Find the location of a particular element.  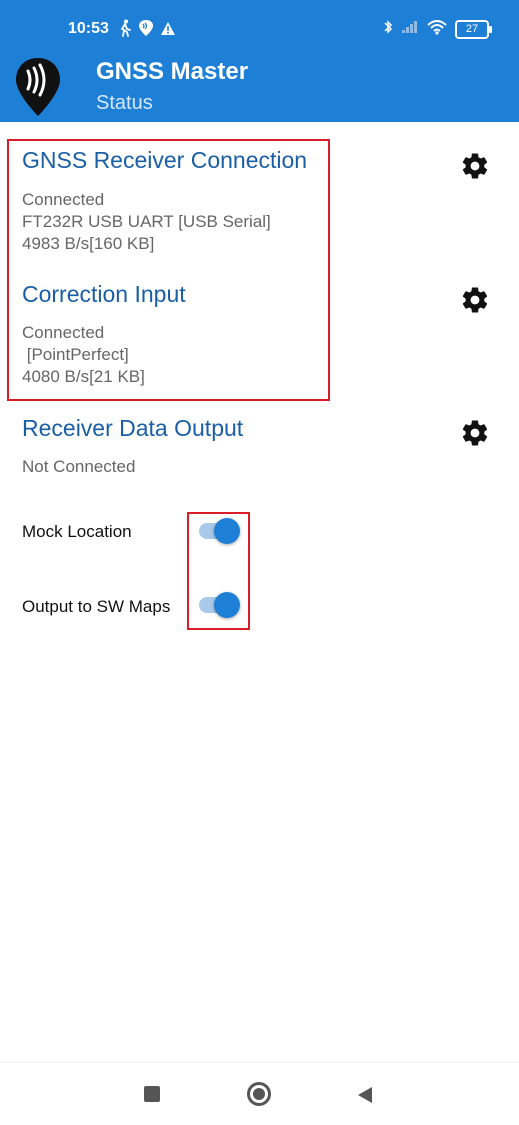

status-left-icons is located at coordinates (147, 30).